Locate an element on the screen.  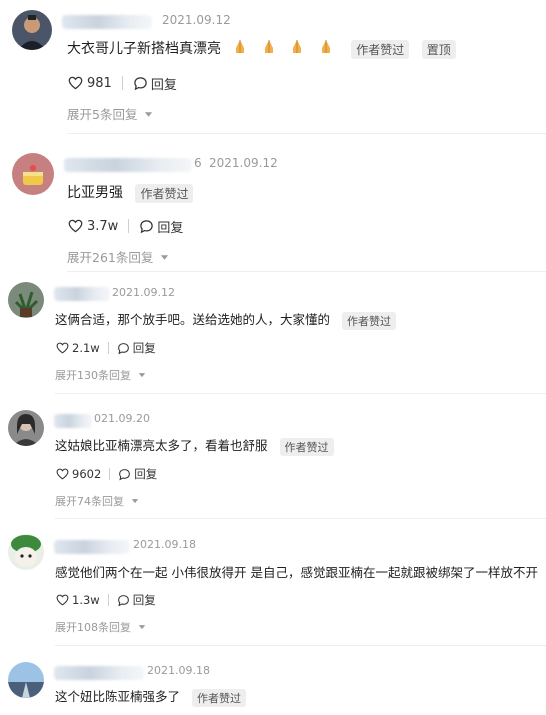
expand-replies-label: 展开261条回复 is located at coordinates (110, 257).